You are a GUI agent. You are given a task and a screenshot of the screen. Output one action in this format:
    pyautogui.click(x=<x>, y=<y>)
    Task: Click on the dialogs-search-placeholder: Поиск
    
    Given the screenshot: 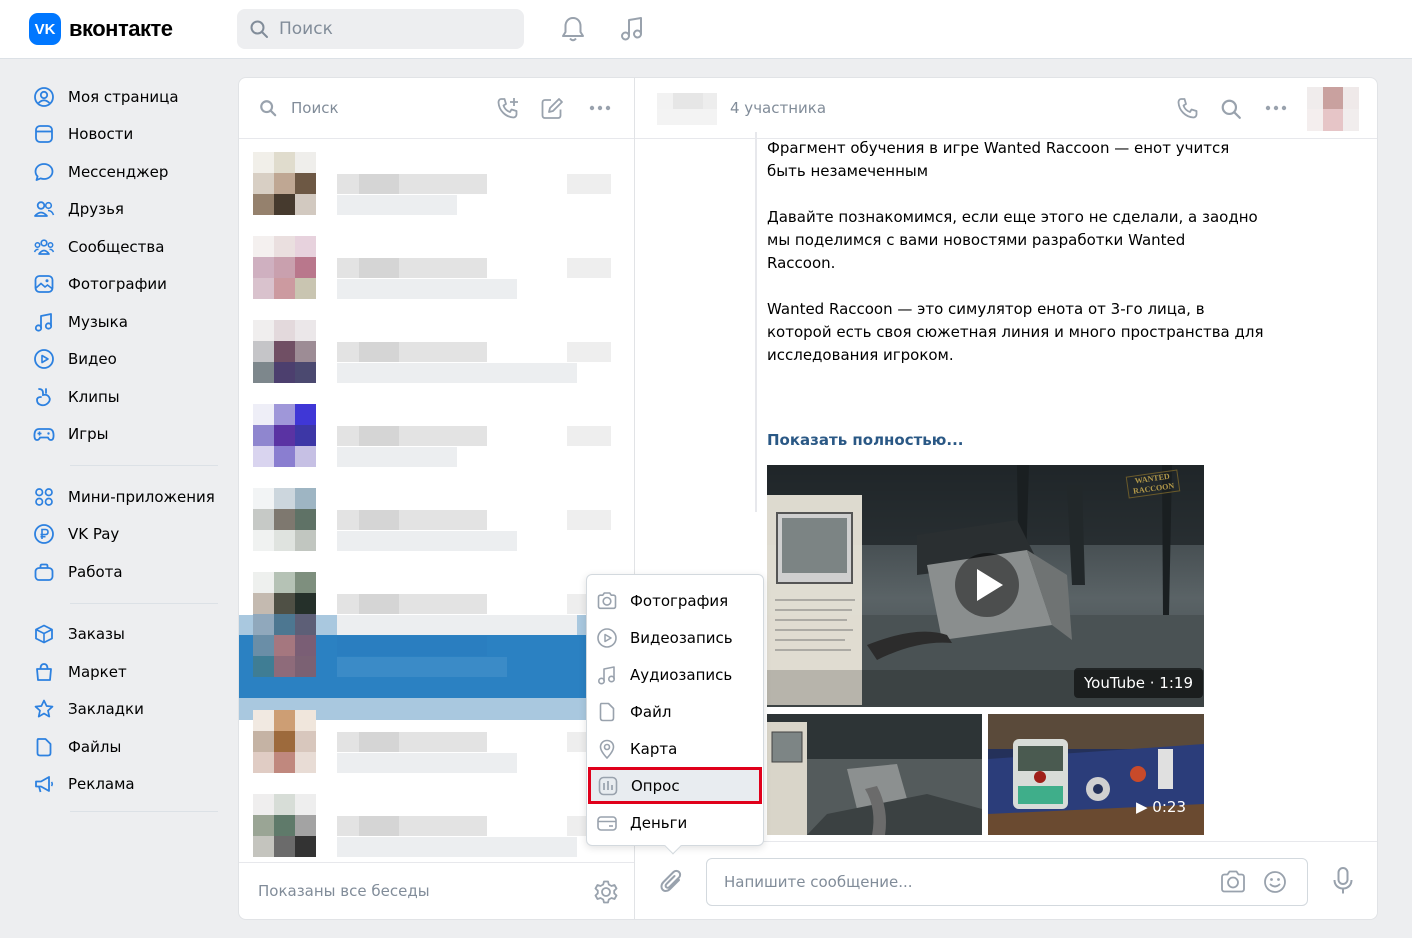 What is the action you would take?
    pyautogui.click(x=315, y=108)
    